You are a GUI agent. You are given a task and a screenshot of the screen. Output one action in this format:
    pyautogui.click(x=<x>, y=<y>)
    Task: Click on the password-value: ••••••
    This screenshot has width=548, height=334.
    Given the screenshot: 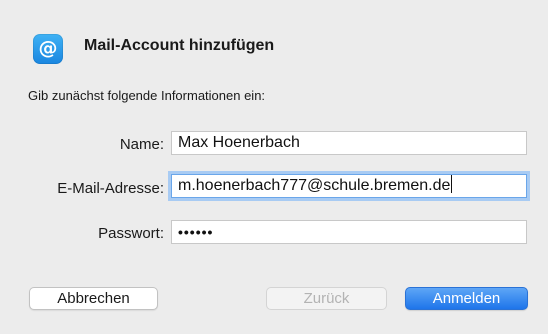 What is the action you would take?
    pyautogui.click(x=196, y=232)
    